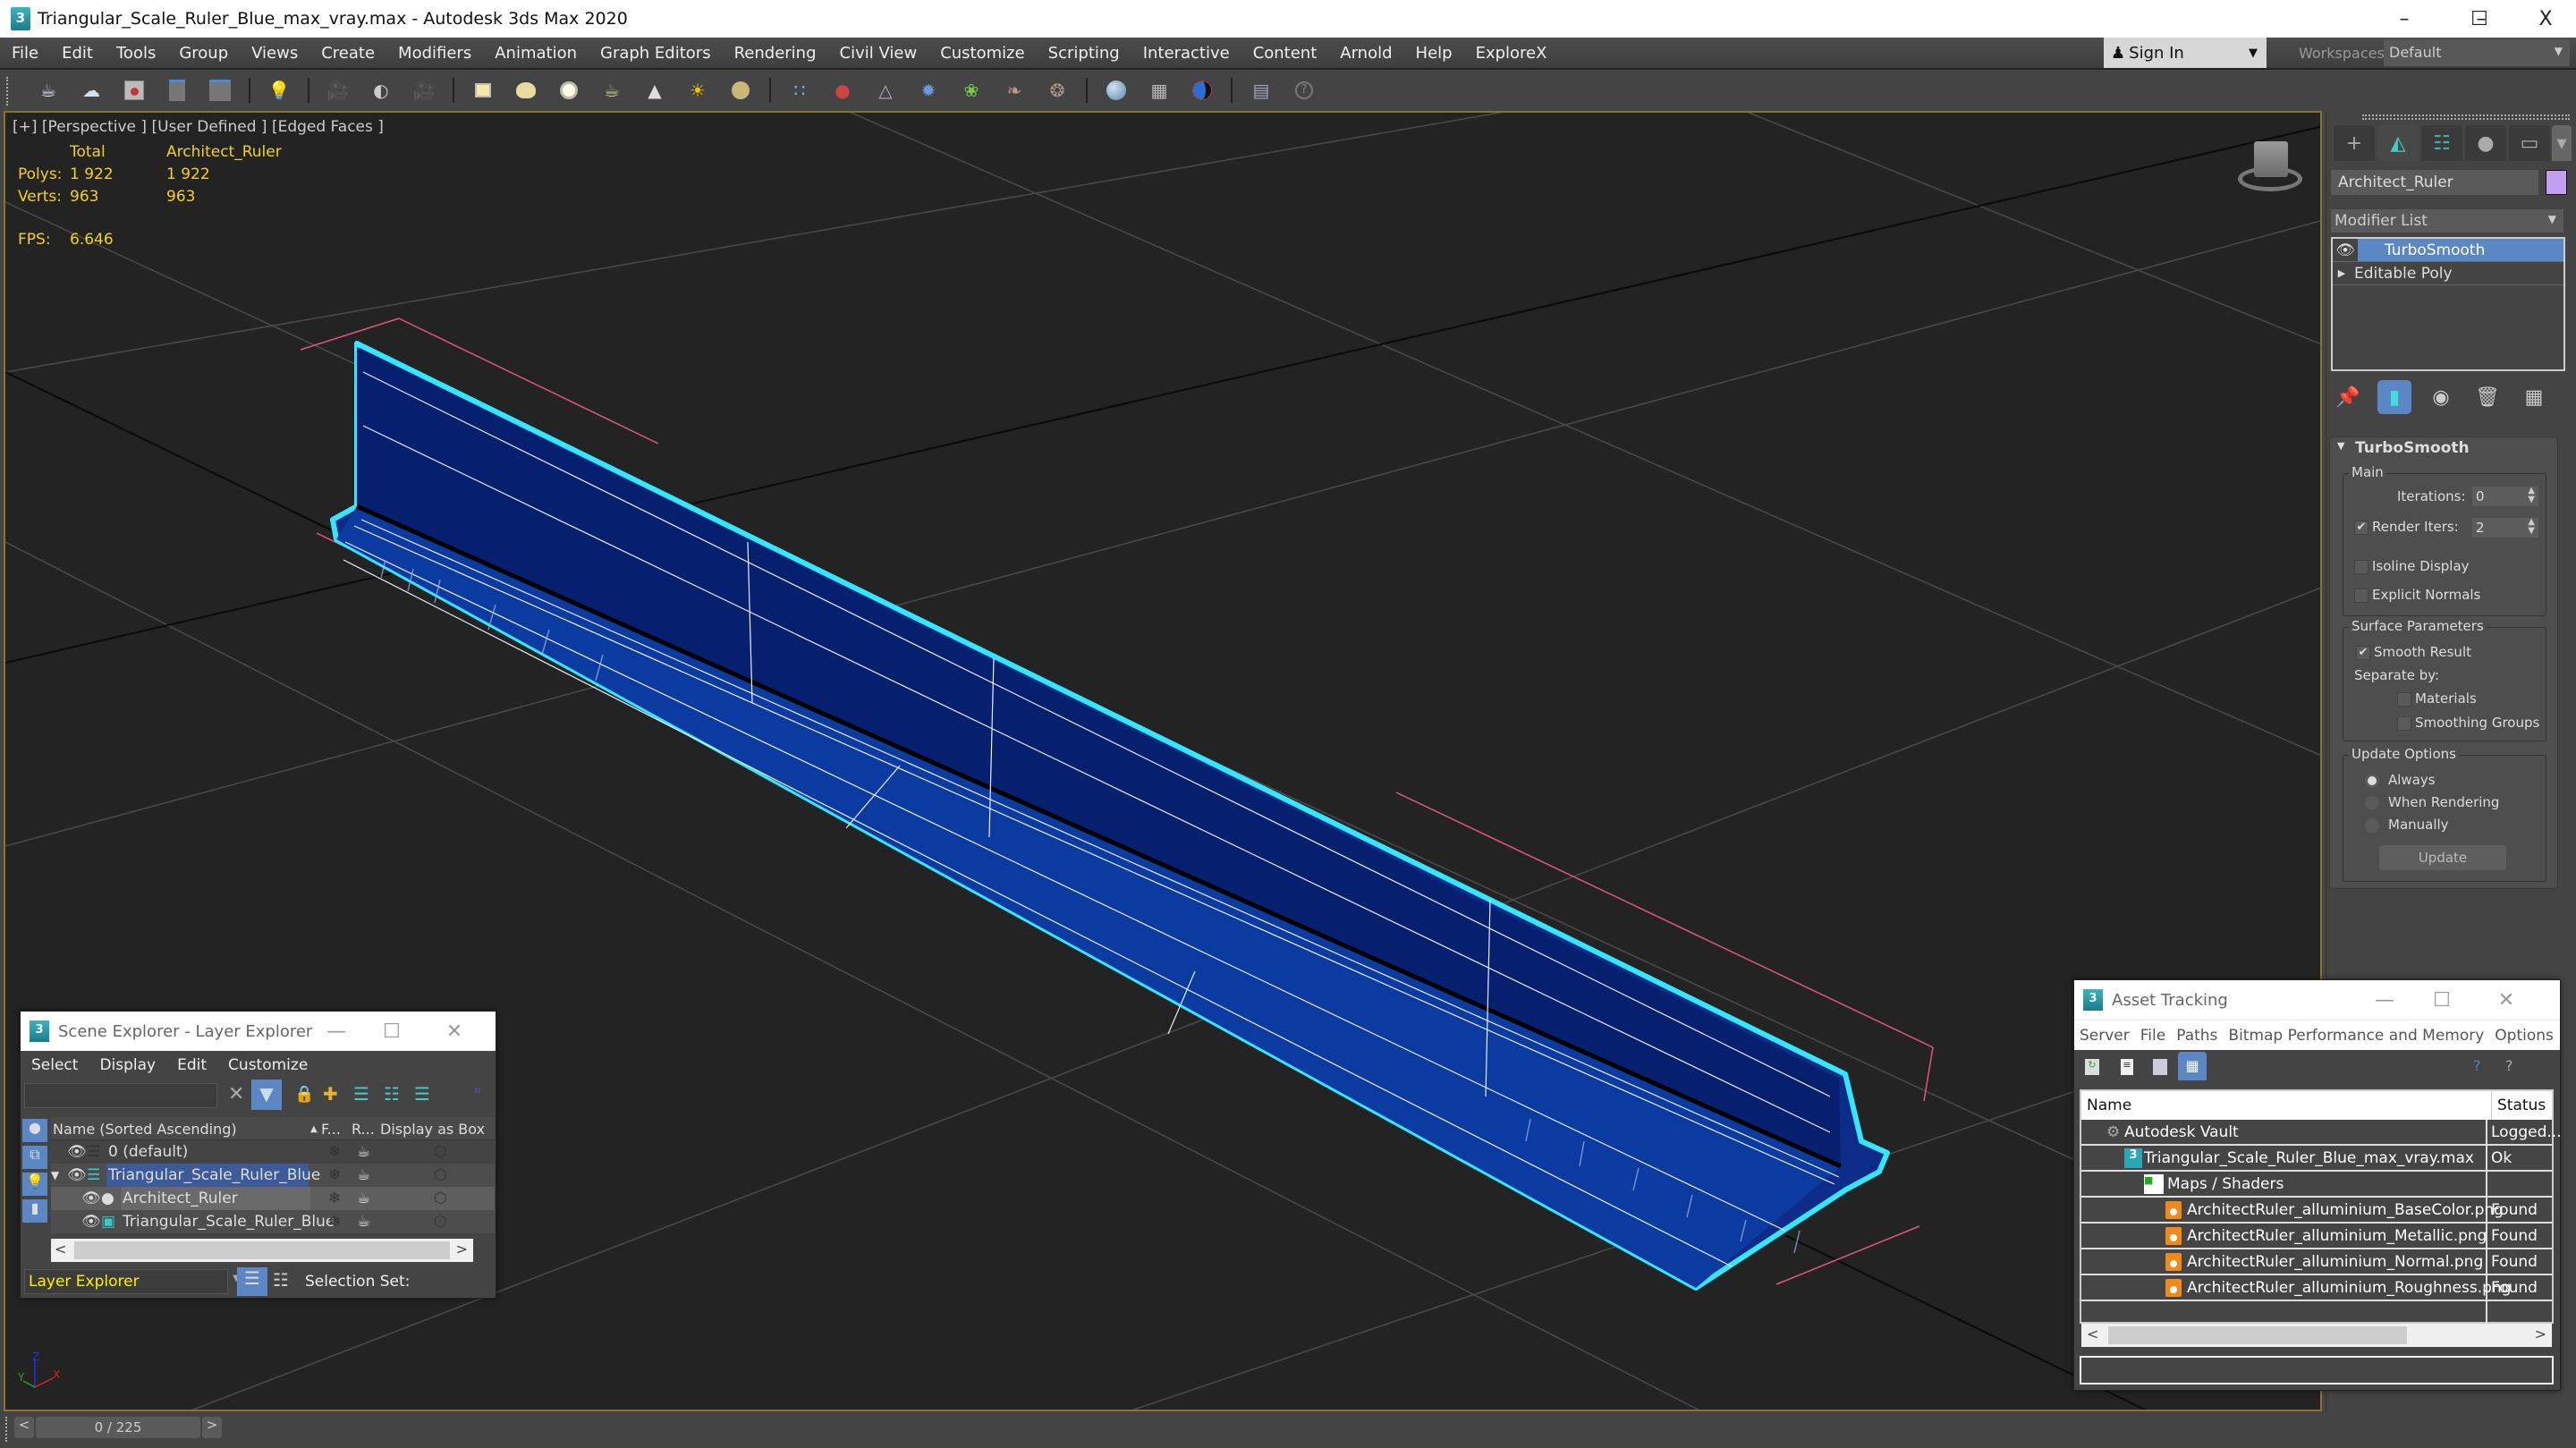  Describe the element at coordinates (2448, 251) in the screenshot. I see `stack-item-turbosmooth: 👁 TurboSmooth` at that location.